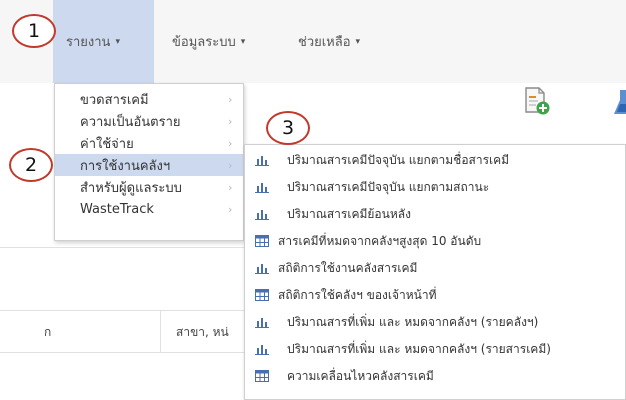  I want to click on add-report-icon, so click(537, 101).